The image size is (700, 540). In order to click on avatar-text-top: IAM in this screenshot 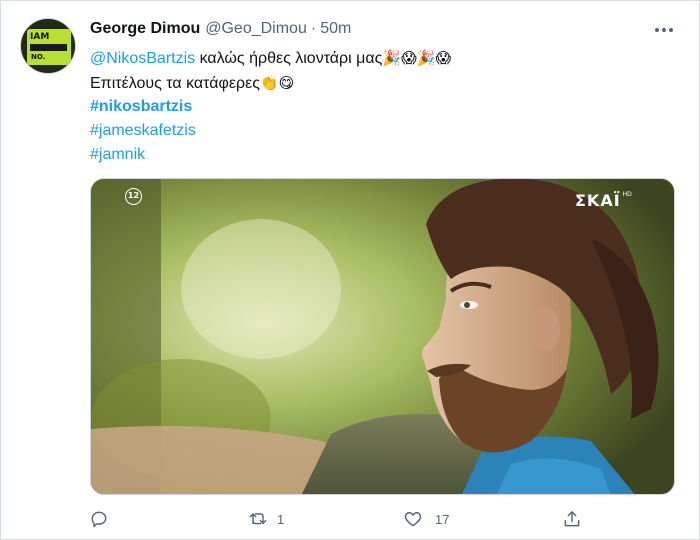, I will do `click(40, 37)`.